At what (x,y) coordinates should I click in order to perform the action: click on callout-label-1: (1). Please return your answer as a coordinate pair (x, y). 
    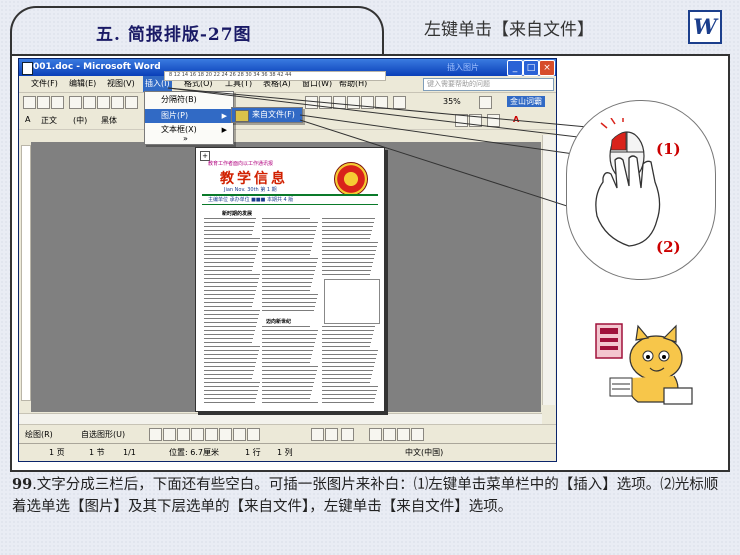
    Looking at the image, I should click on (668, 149).